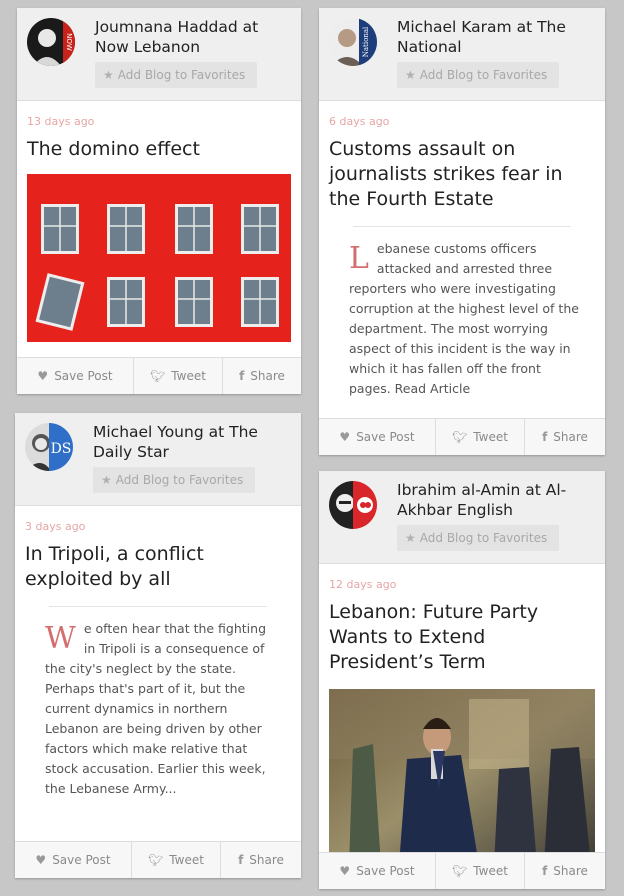  What do you see at coordinates (359, 121) in the screenshot?
I see `post-time: 6 days ago` at bounding box center [359, 121].